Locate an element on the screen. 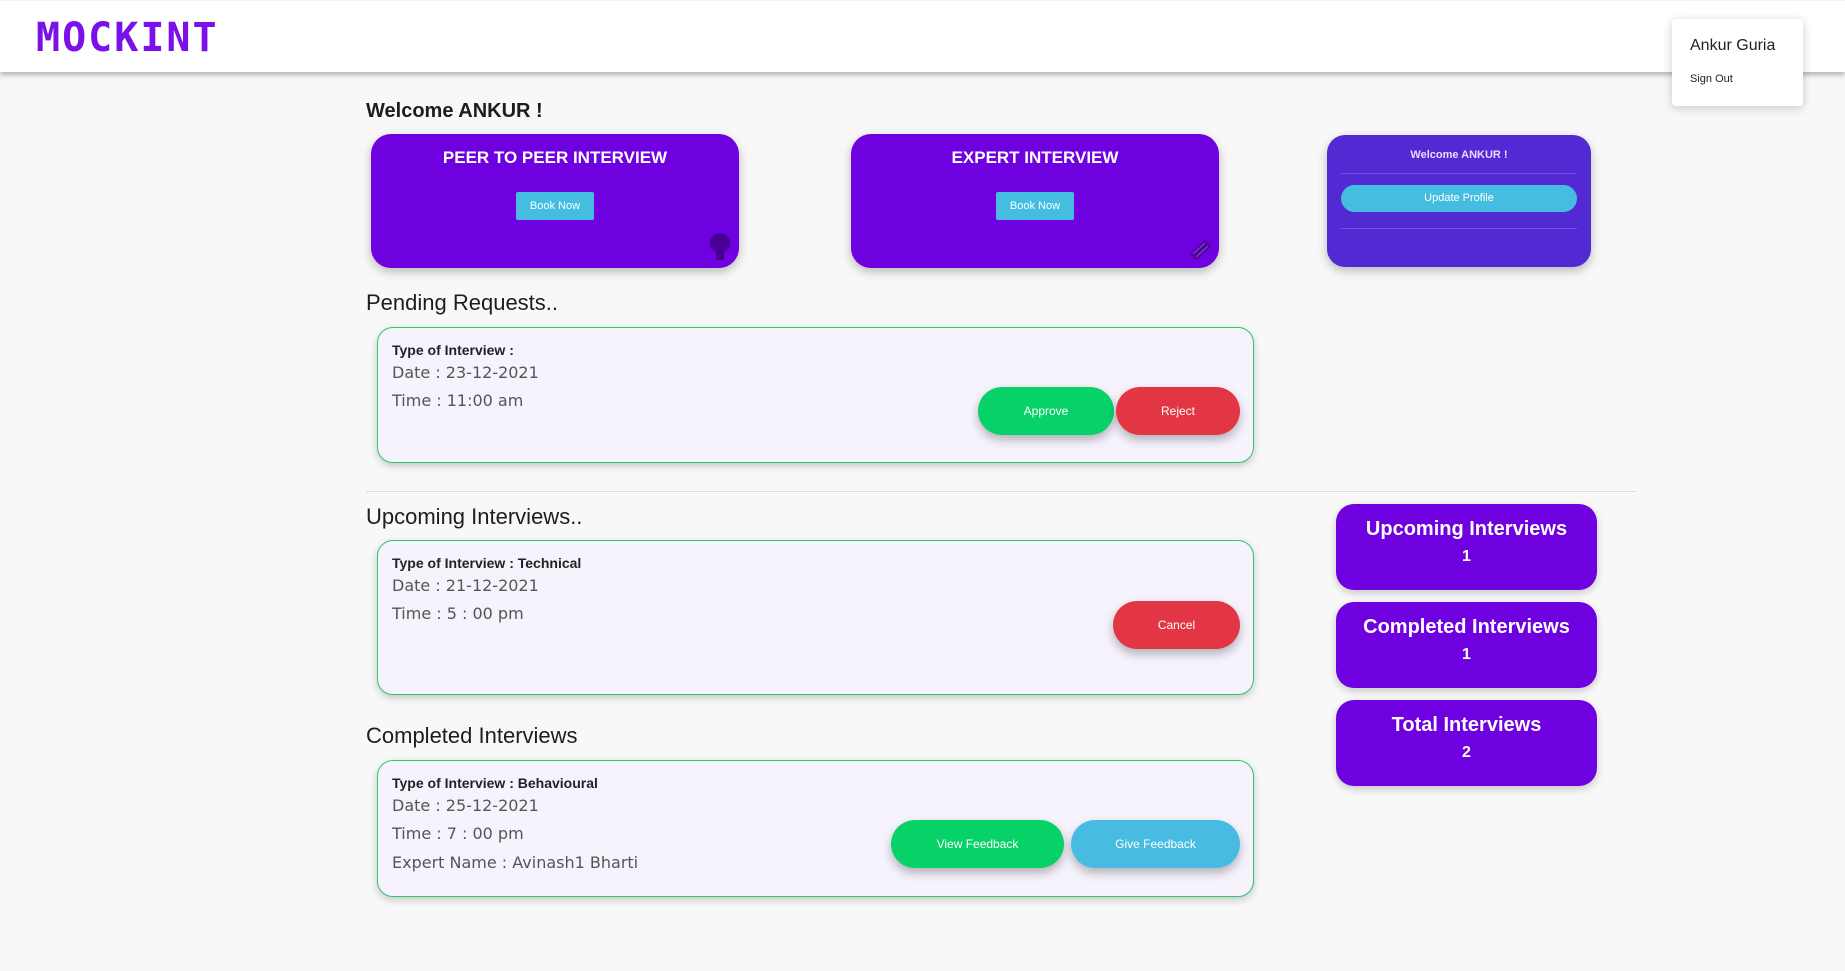 The image size is (1845, 971). peer-interview-card: PEER TO PEER INTERVIEW Book Now is located at coordinates (555, 201).